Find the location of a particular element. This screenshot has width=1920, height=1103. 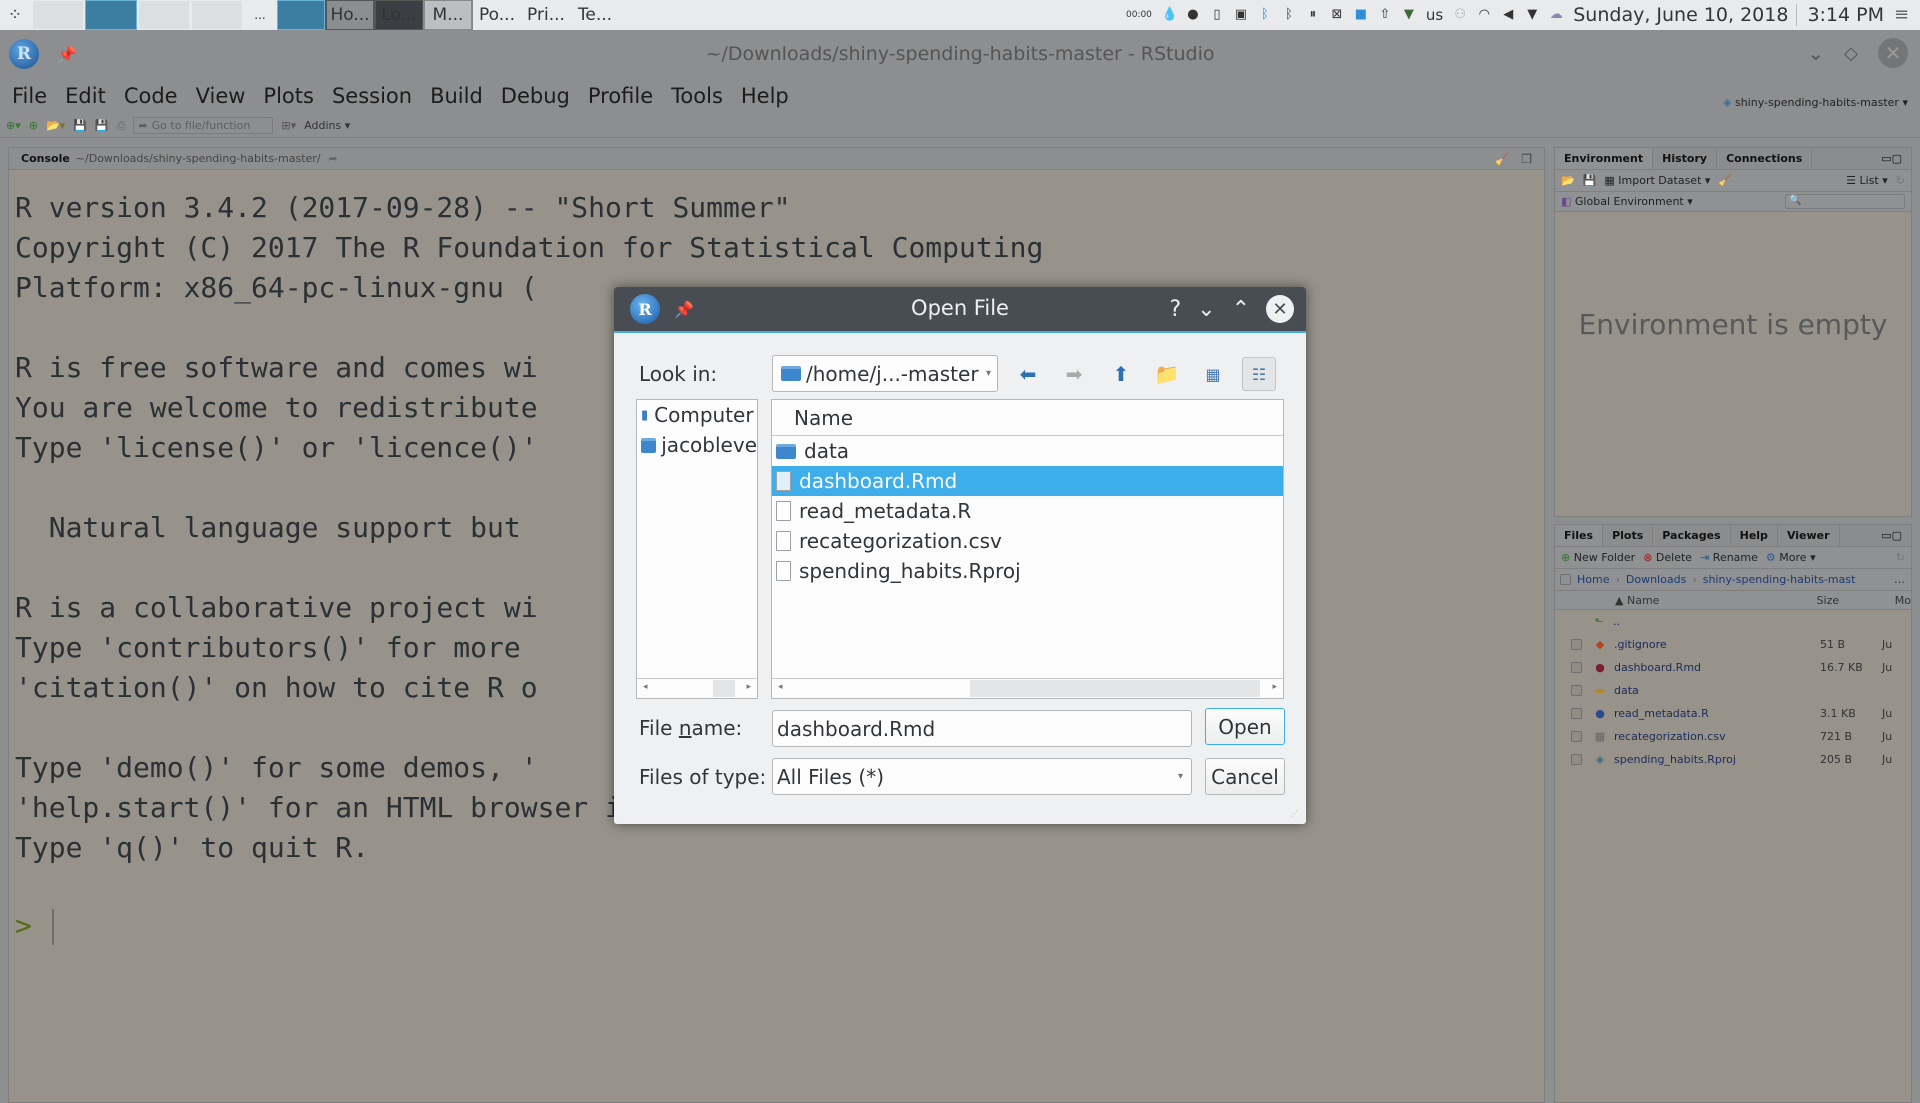

places-scrollbar: ◂ ▸ is located at coordinates (697, 688).